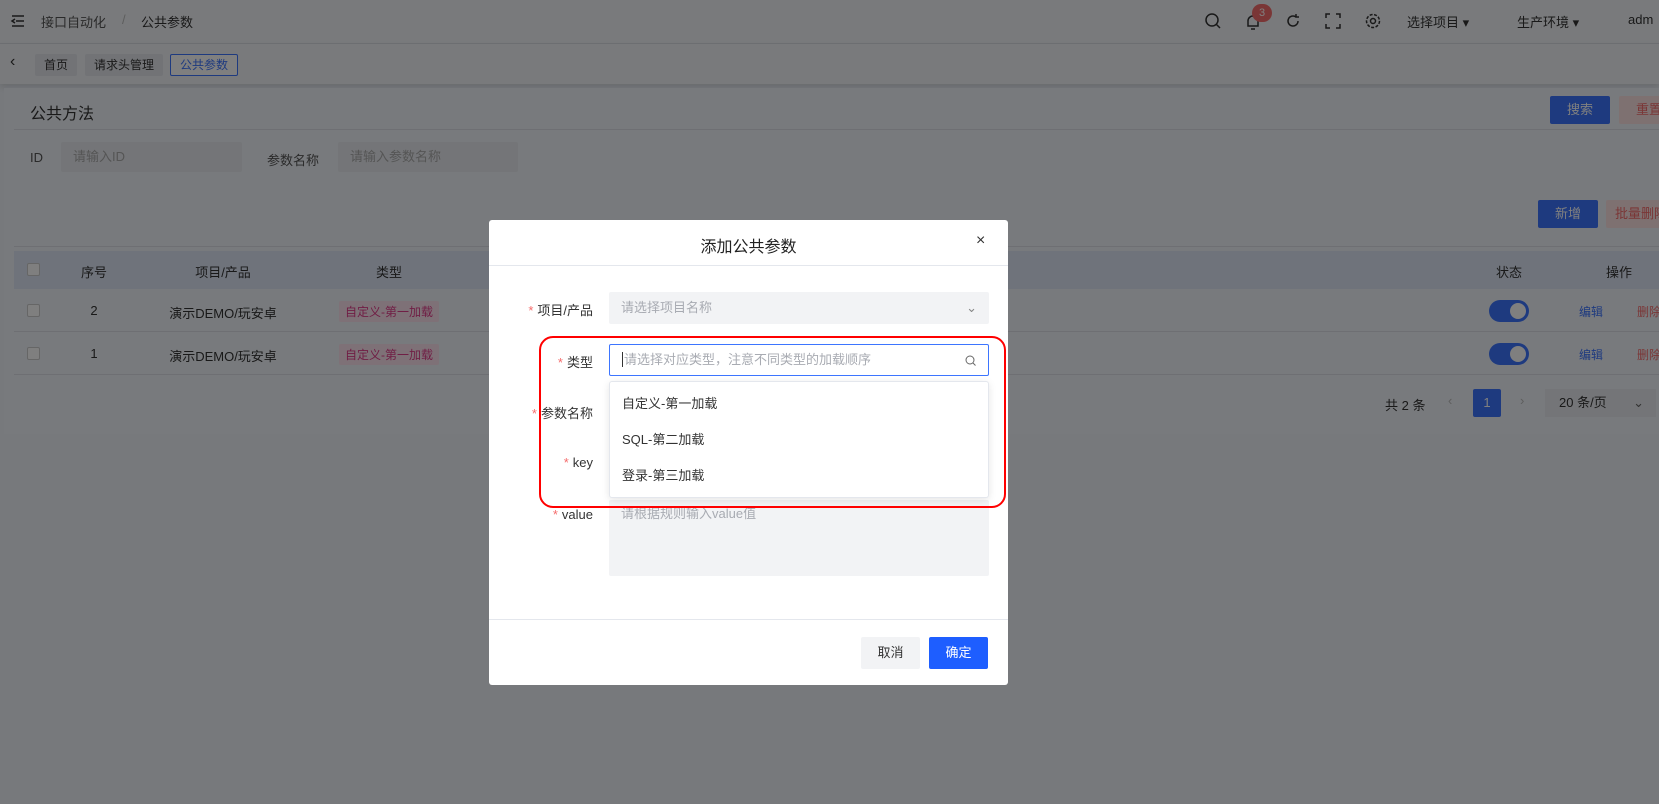  What do you see at coordinates (980, 241) in the screenshot?
I see `close-icon: ×` at bounding box center [980, 241].